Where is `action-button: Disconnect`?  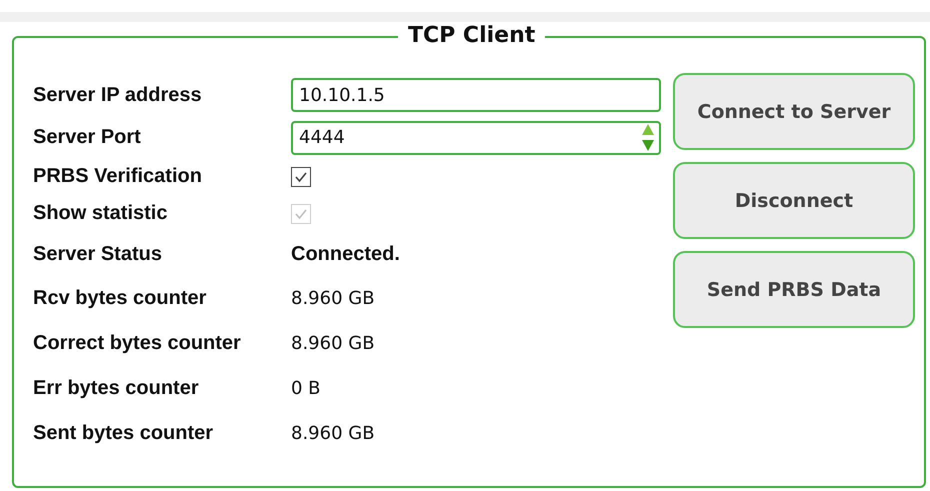
action-button: Disconnect is located at coordinates (794, 200).